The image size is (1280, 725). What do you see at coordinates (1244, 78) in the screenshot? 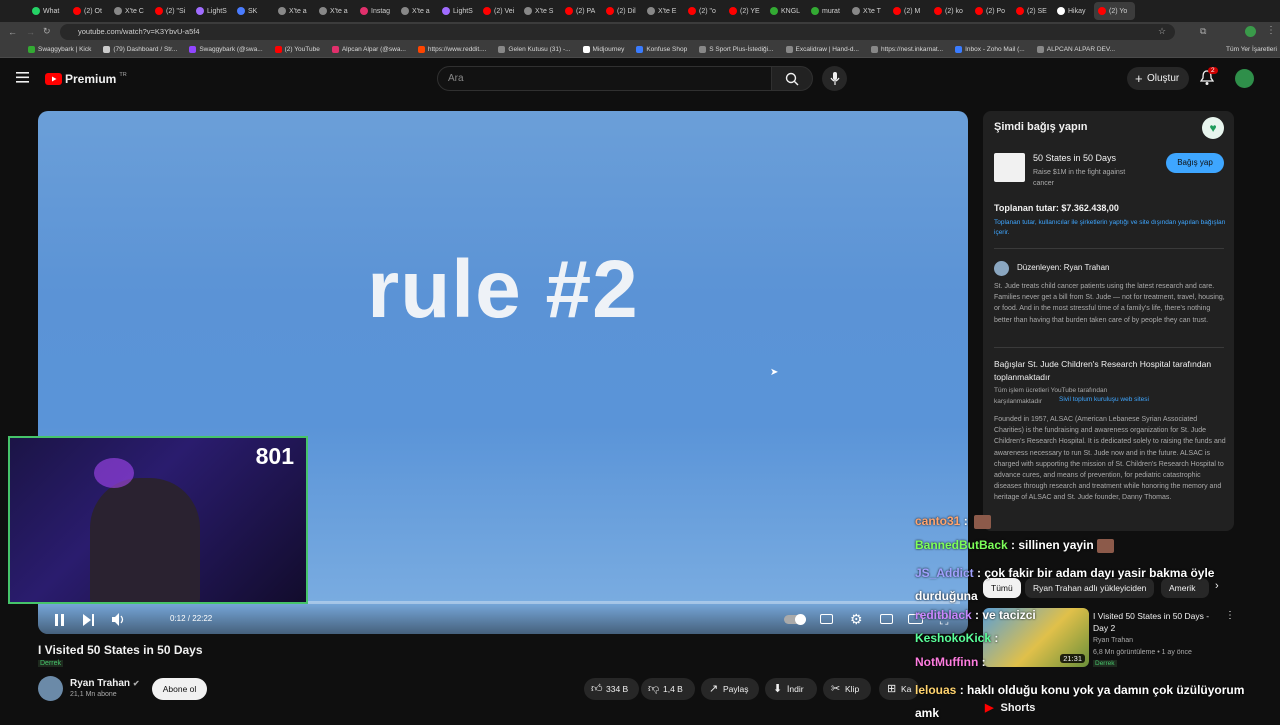
I see `account-avatar` at bounding box center [1244, 78].